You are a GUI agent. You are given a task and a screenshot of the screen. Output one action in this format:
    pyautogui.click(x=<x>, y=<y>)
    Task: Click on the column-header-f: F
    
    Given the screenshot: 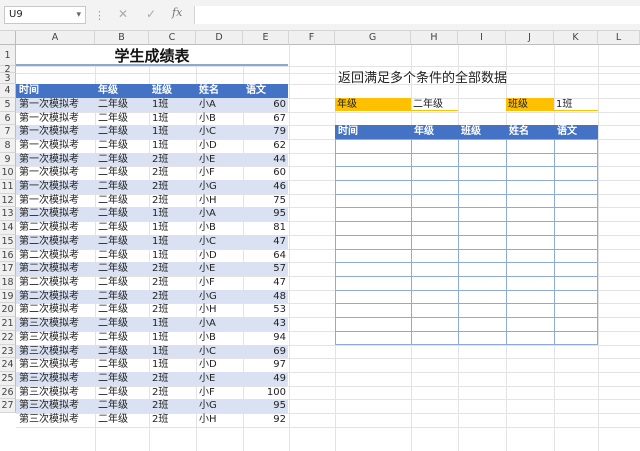 What is the action you would take?
    pyautogui.click(x=312, y=38)
    